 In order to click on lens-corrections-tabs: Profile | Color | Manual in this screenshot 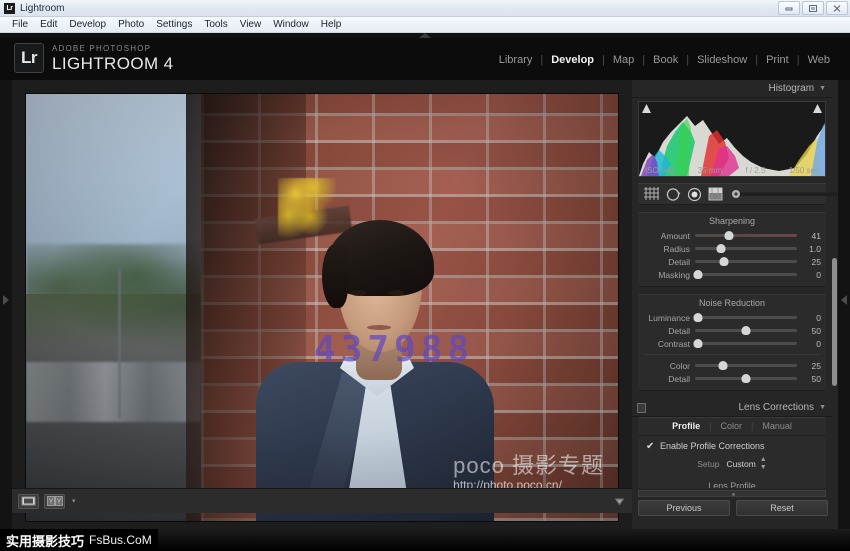, I will do `click(732, 427)`.